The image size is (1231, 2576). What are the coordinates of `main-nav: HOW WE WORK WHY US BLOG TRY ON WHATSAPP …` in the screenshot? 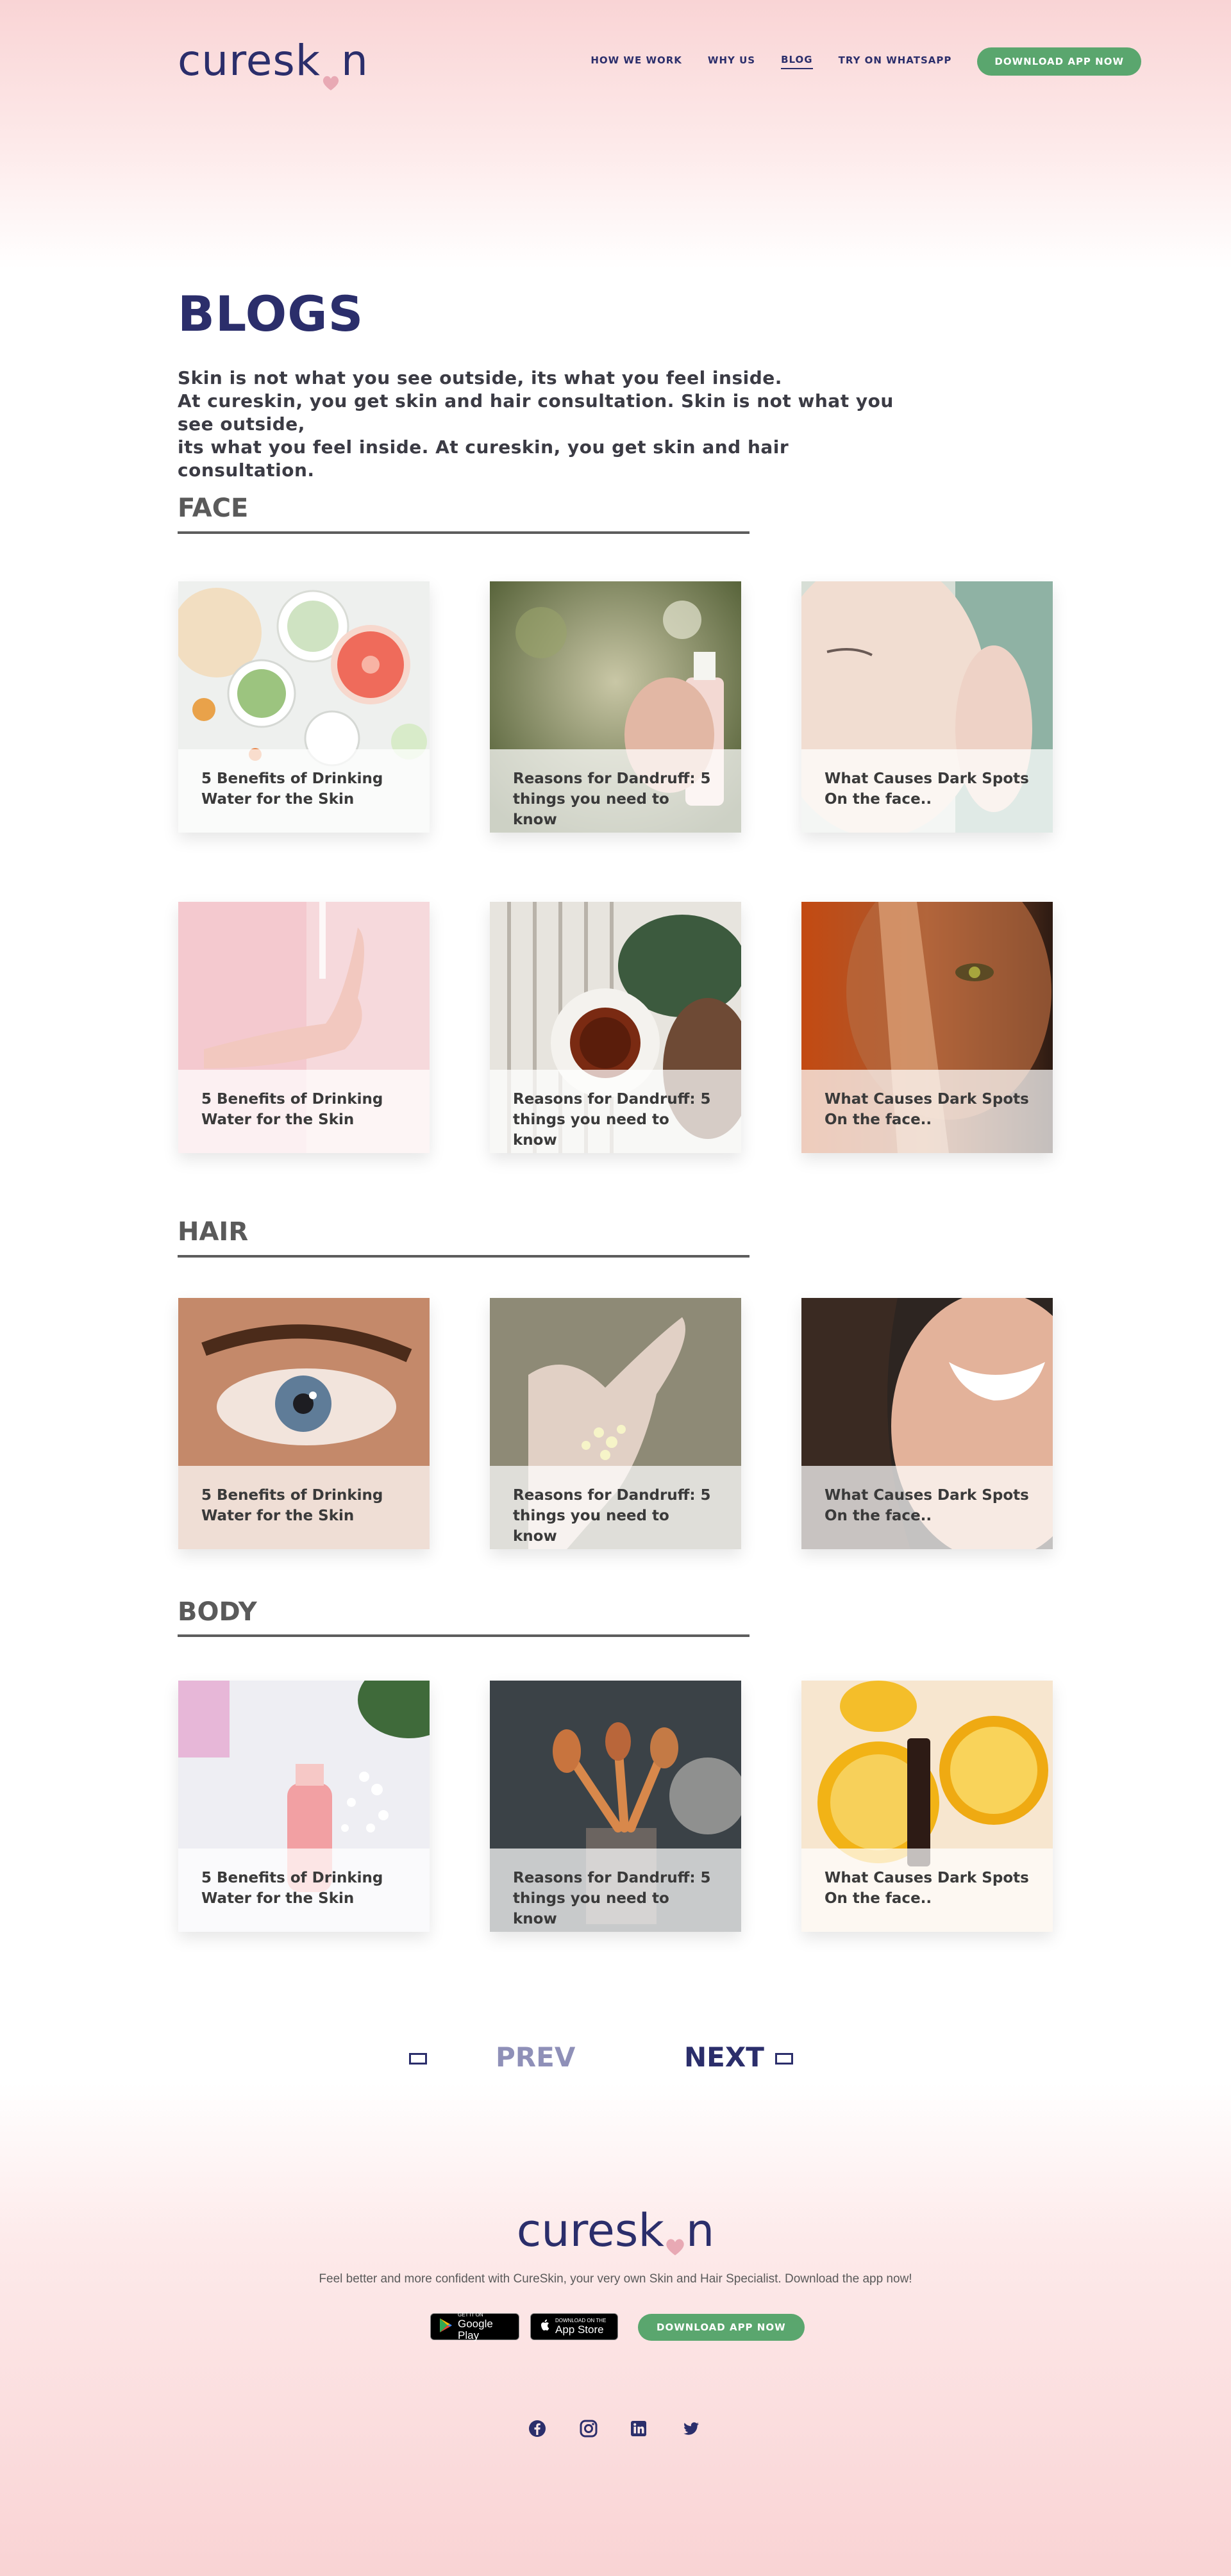 It's located at (865, 62).